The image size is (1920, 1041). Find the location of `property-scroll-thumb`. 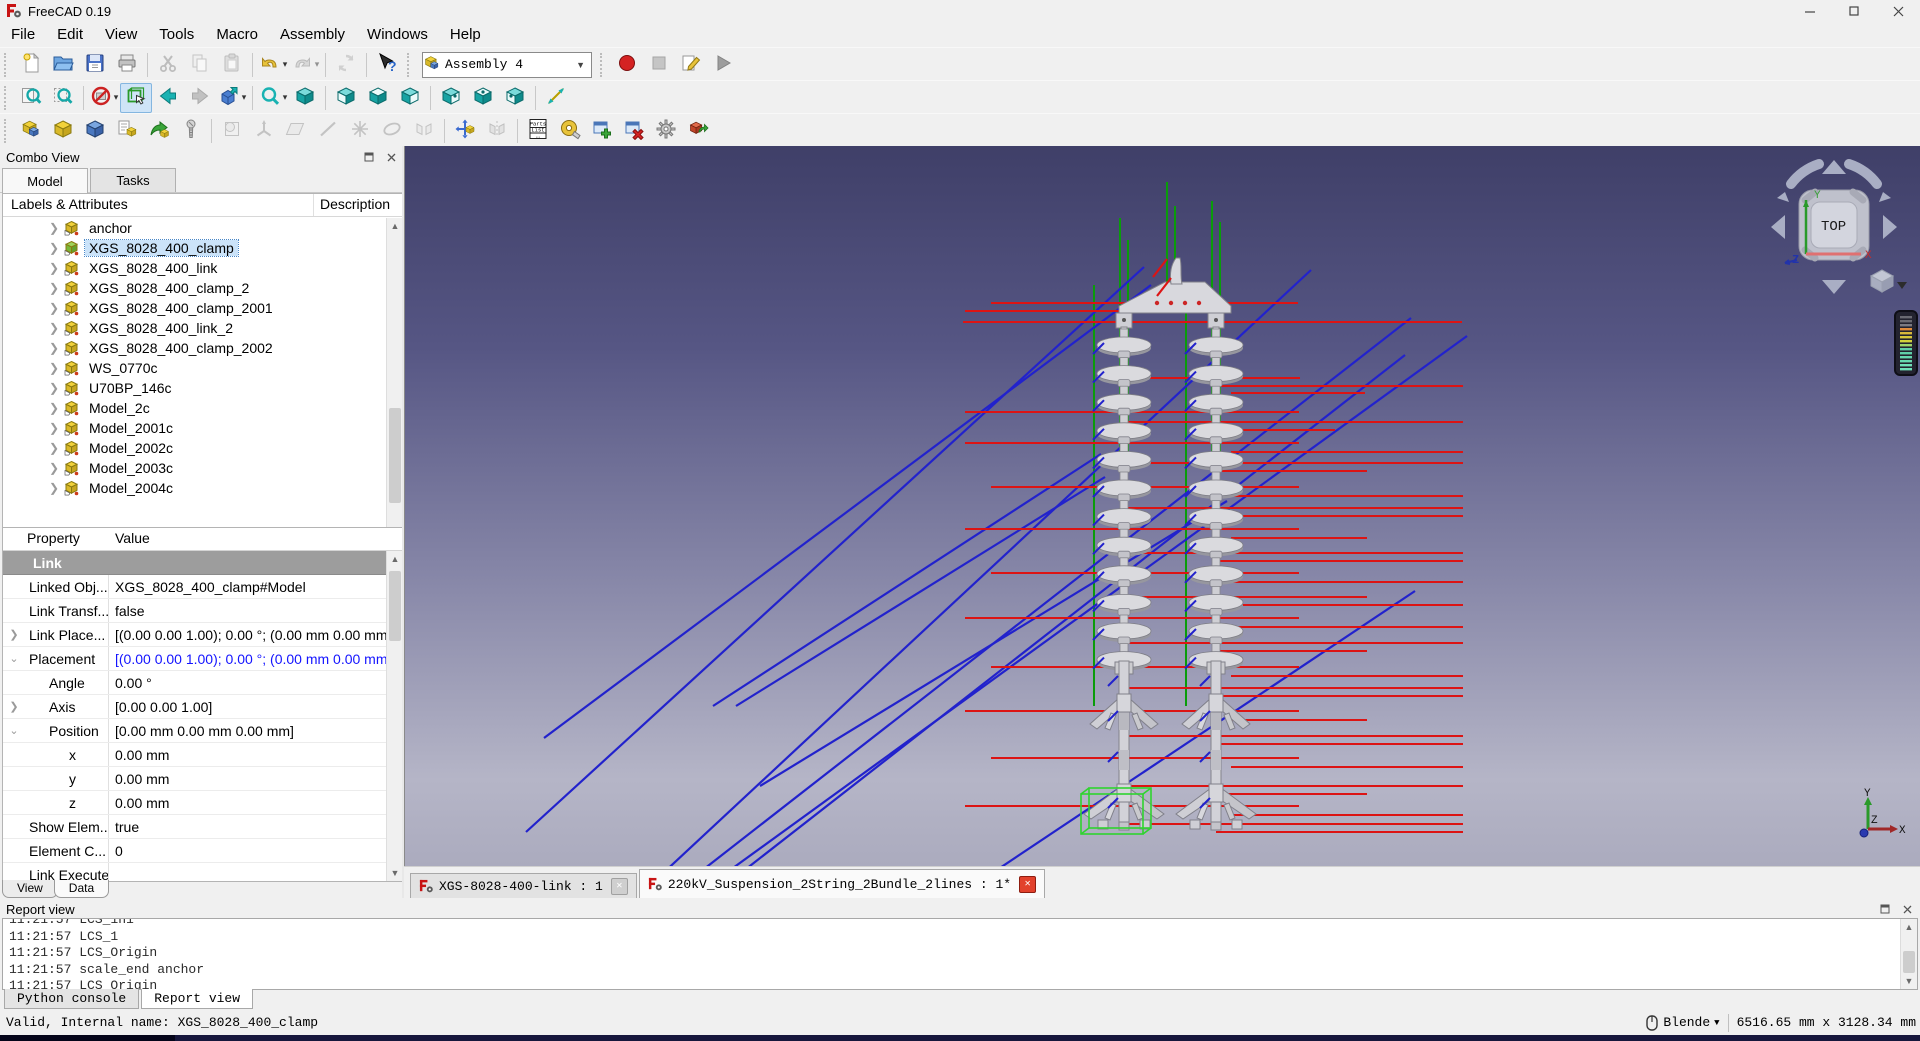

property-scroll-thumb is located at coordinates (395, 606).